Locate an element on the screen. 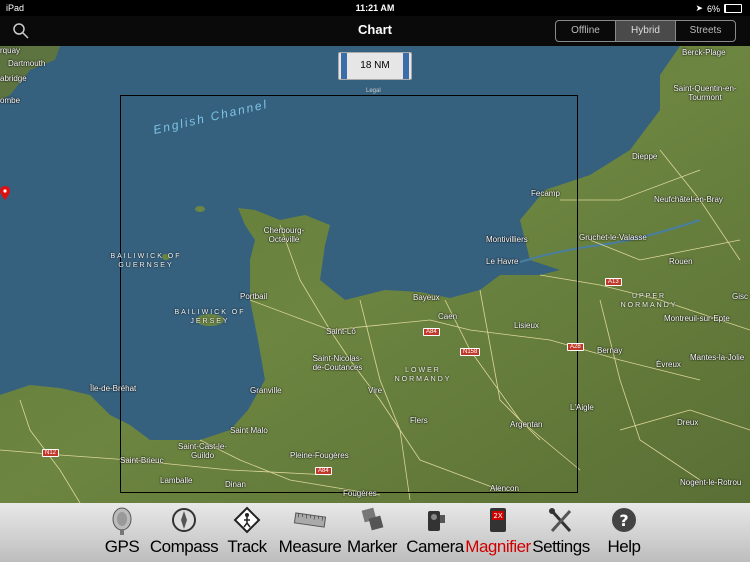  place-label: abridge is located at coordinates (13, 78).